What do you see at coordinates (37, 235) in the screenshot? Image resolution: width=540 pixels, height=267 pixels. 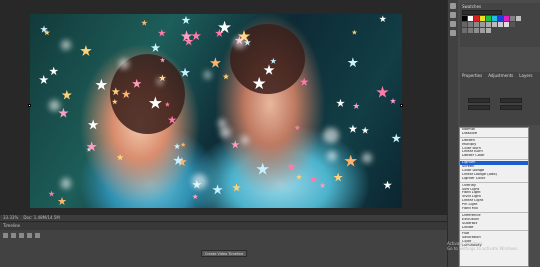 I see `audio-icon` at bounding box center [37, 235].